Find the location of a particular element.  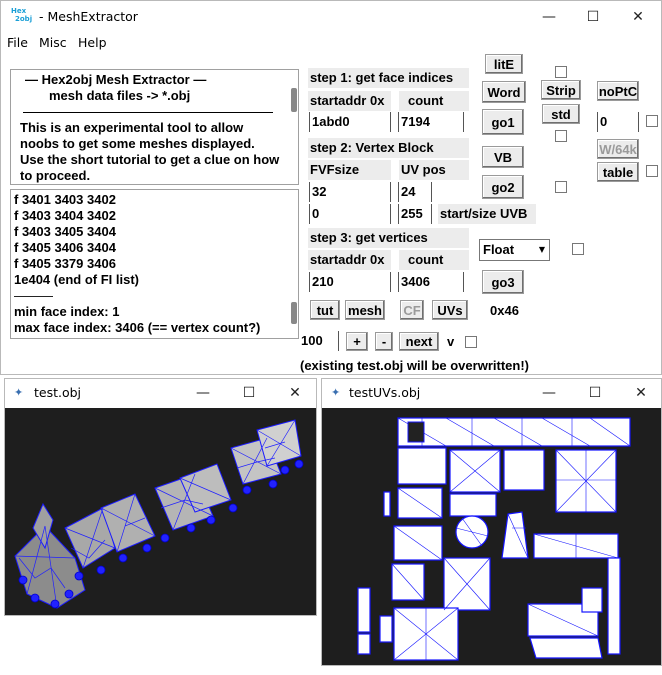

test-obj-close-icon: ✕ is located at coordinates (295, 393).